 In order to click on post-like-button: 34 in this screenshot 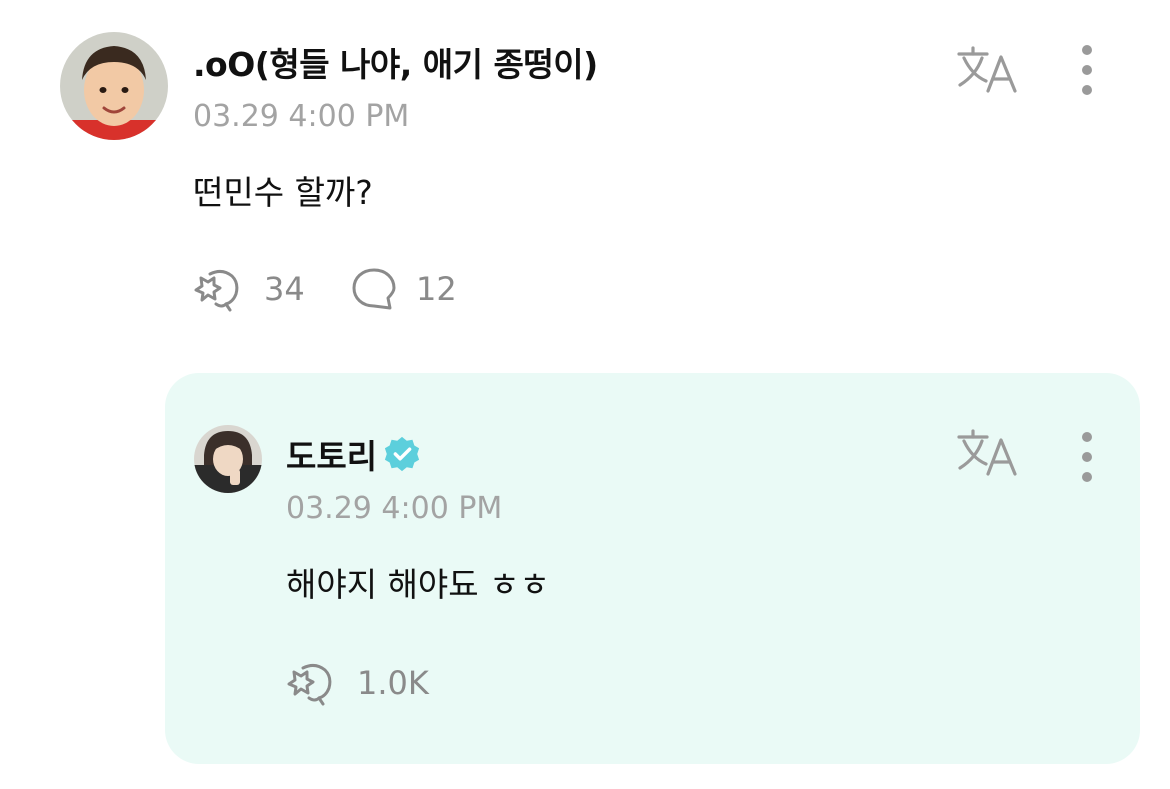, I will do `click(248, 289)`.